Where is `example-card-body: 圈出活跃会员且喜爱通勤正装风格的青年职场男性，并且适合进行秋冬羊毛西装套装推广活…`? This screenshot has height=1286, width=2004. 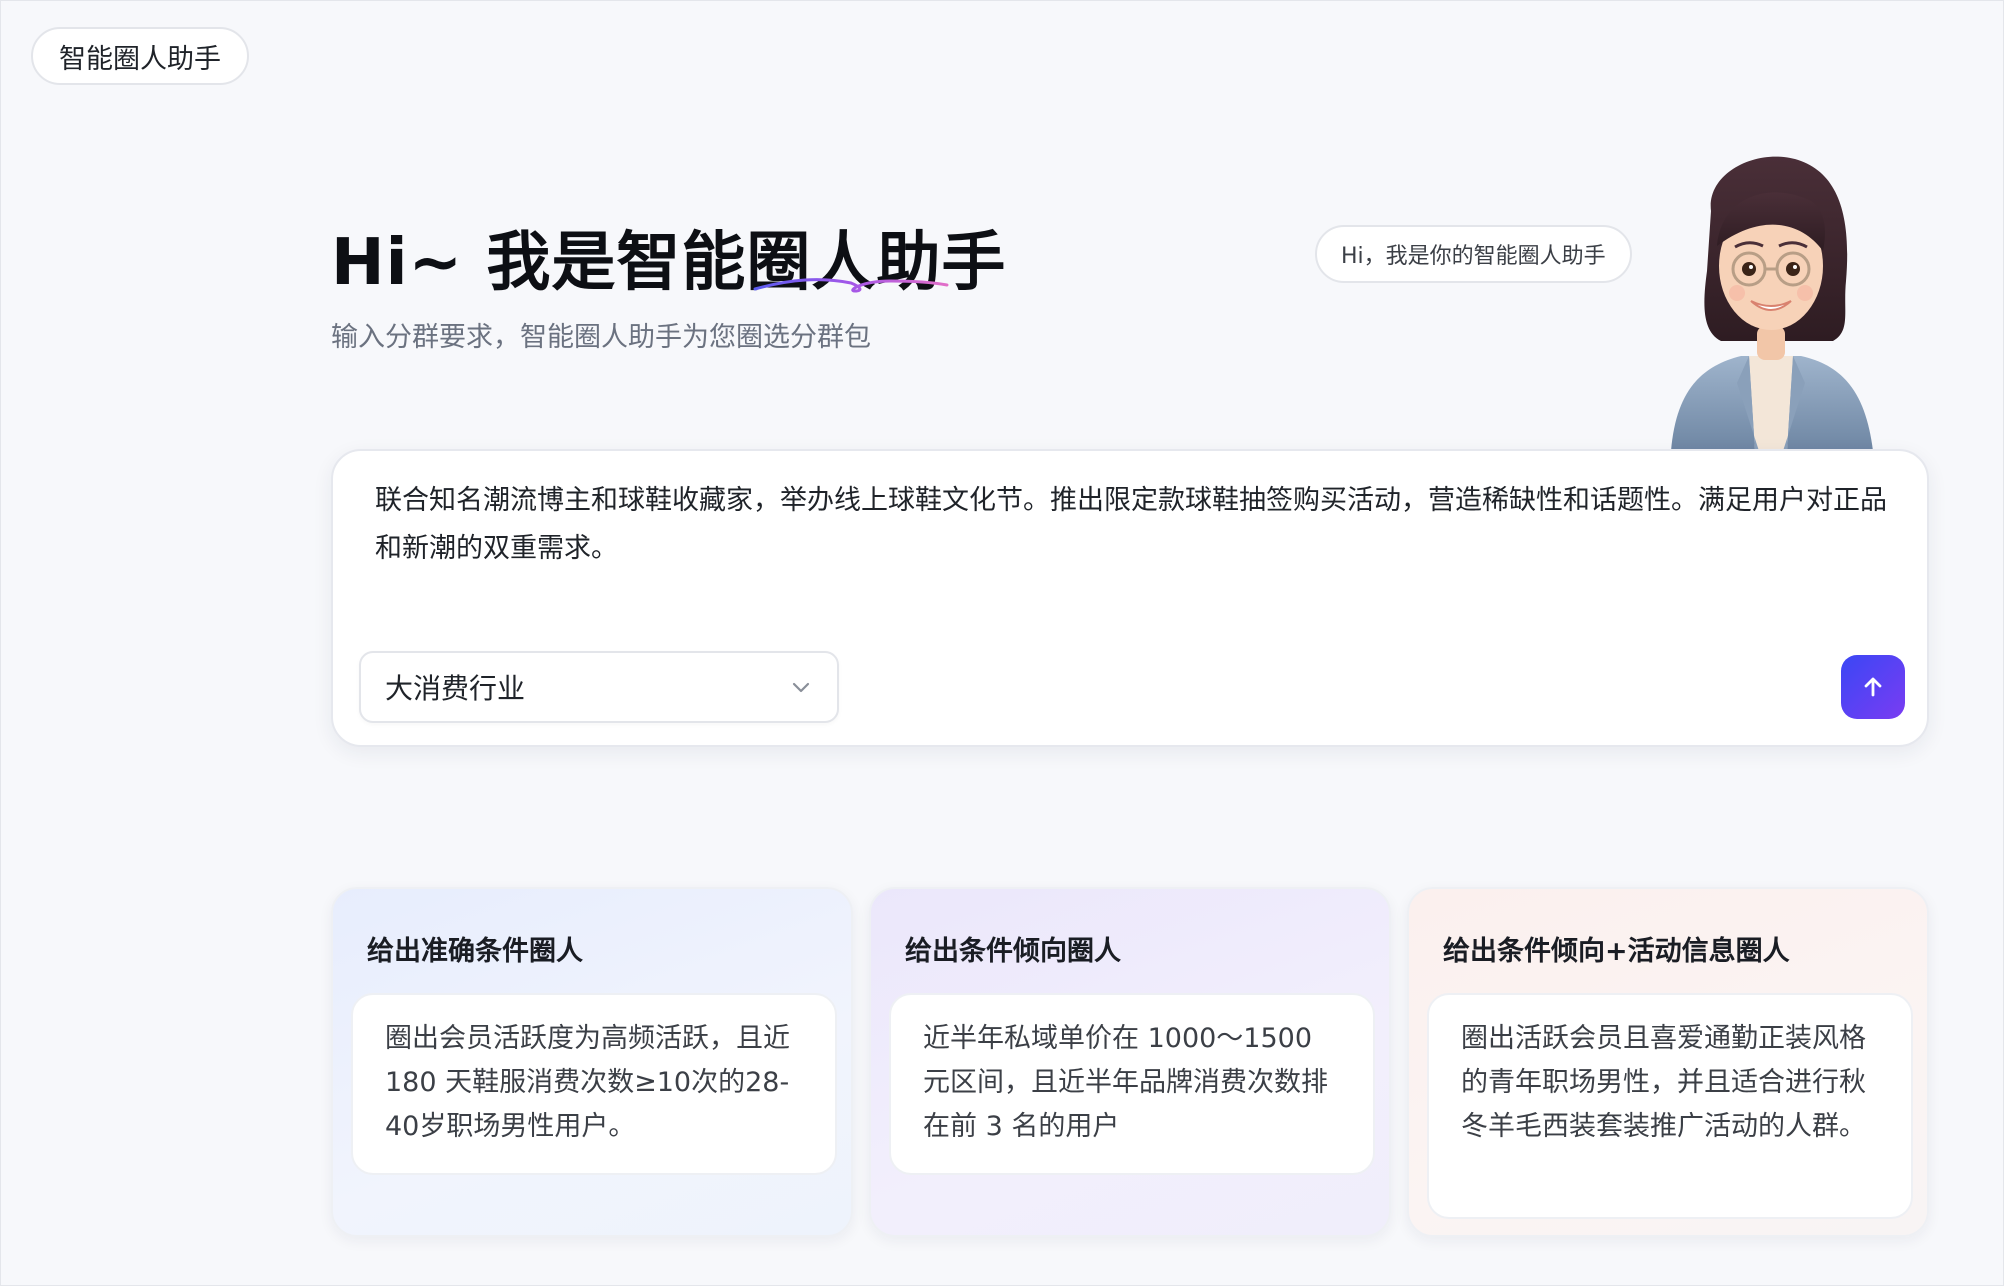 example-card-body: 圈出活跃会员且喜爱通勤正装风格的青年职场男性，并且适合进行秋冬羊毛西装套装推广活… is located at coordinates (1670, 1106).